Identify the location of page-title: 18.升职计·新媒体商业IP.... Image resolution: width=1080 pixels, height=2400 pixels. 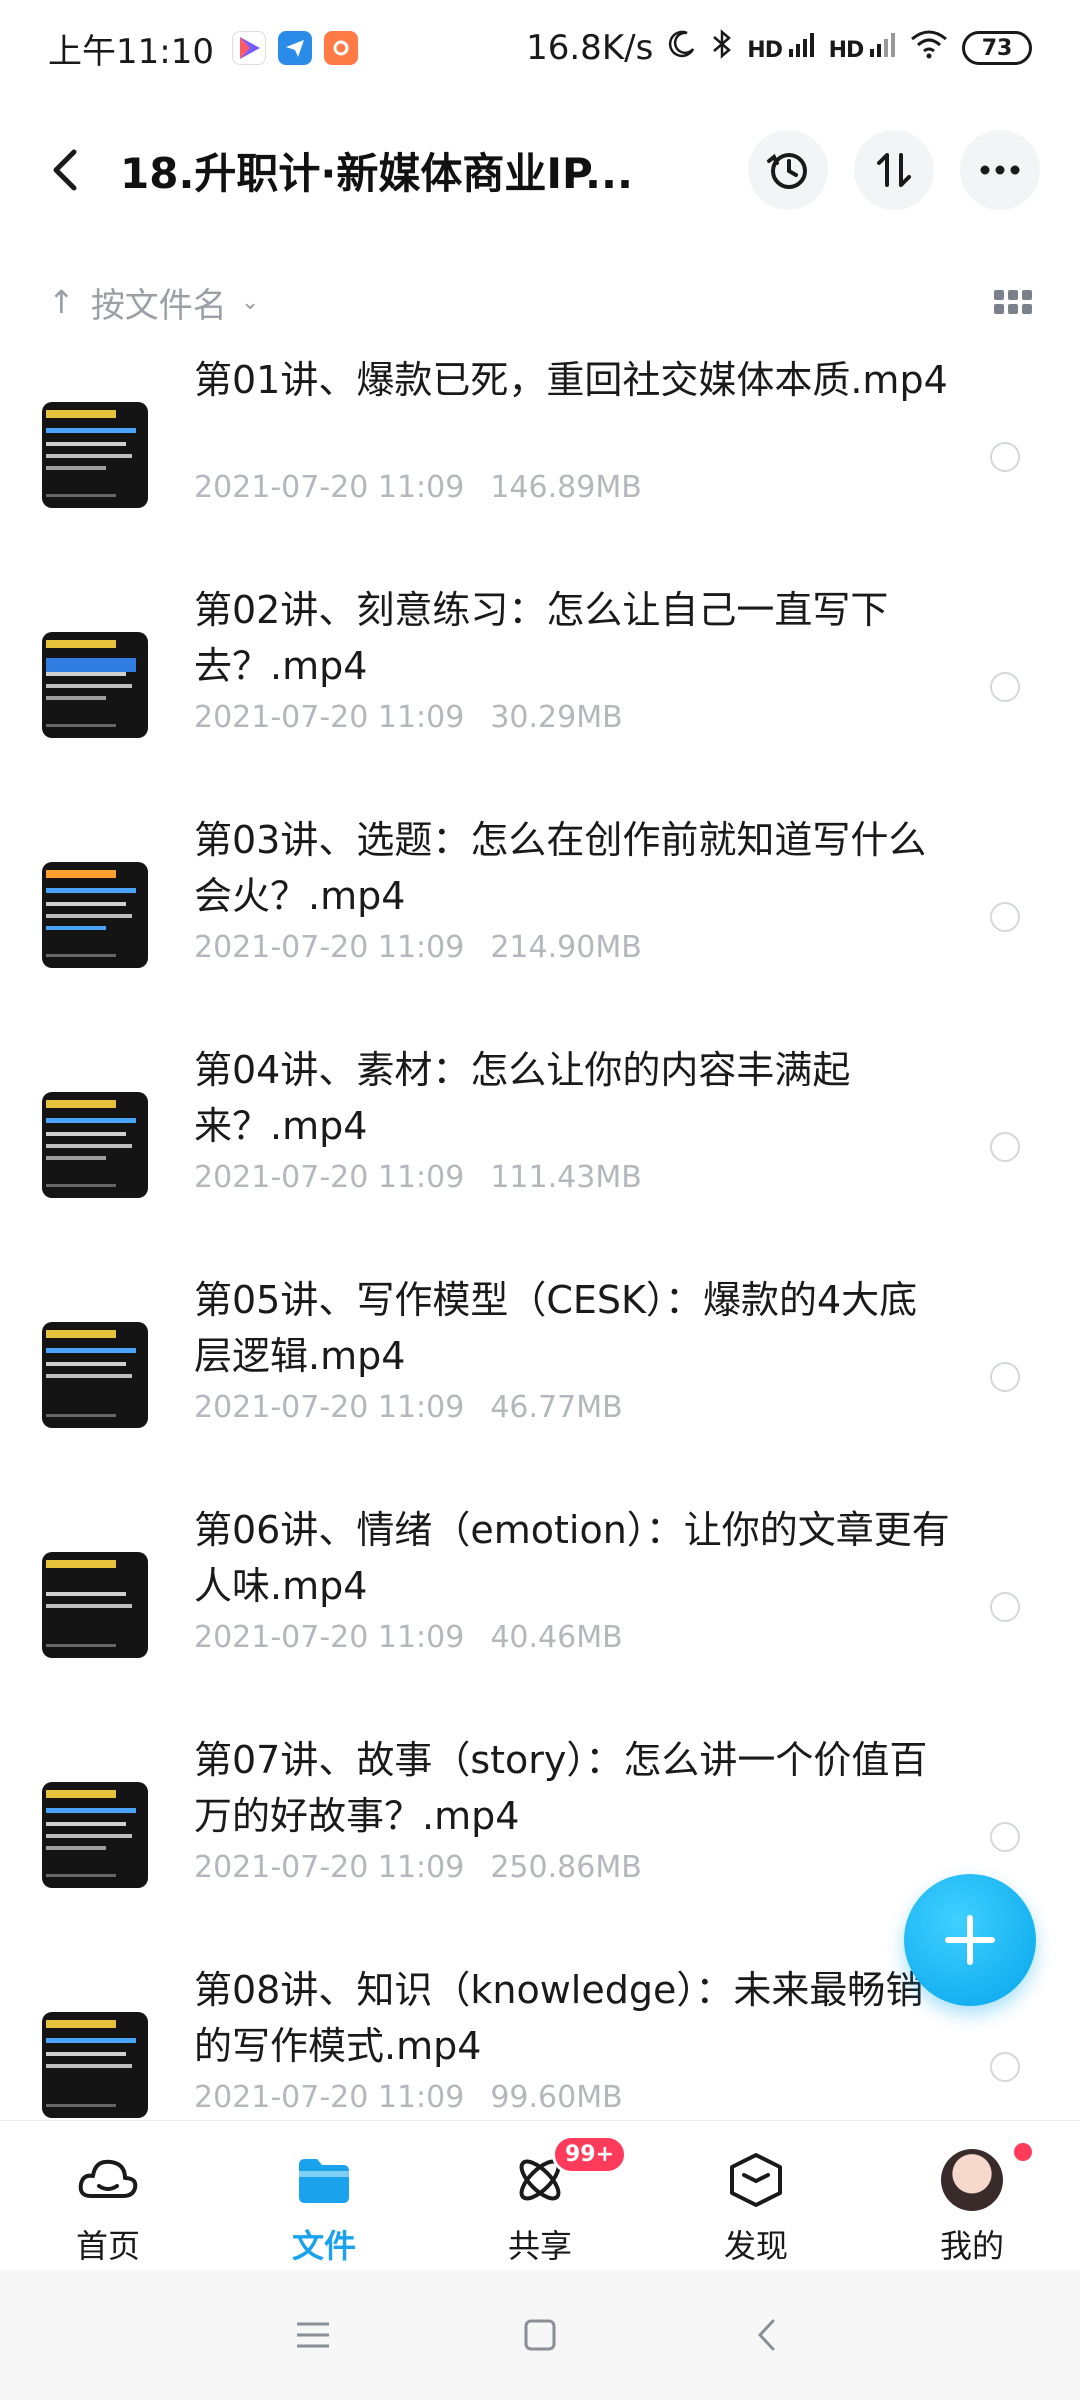
(376, 173).